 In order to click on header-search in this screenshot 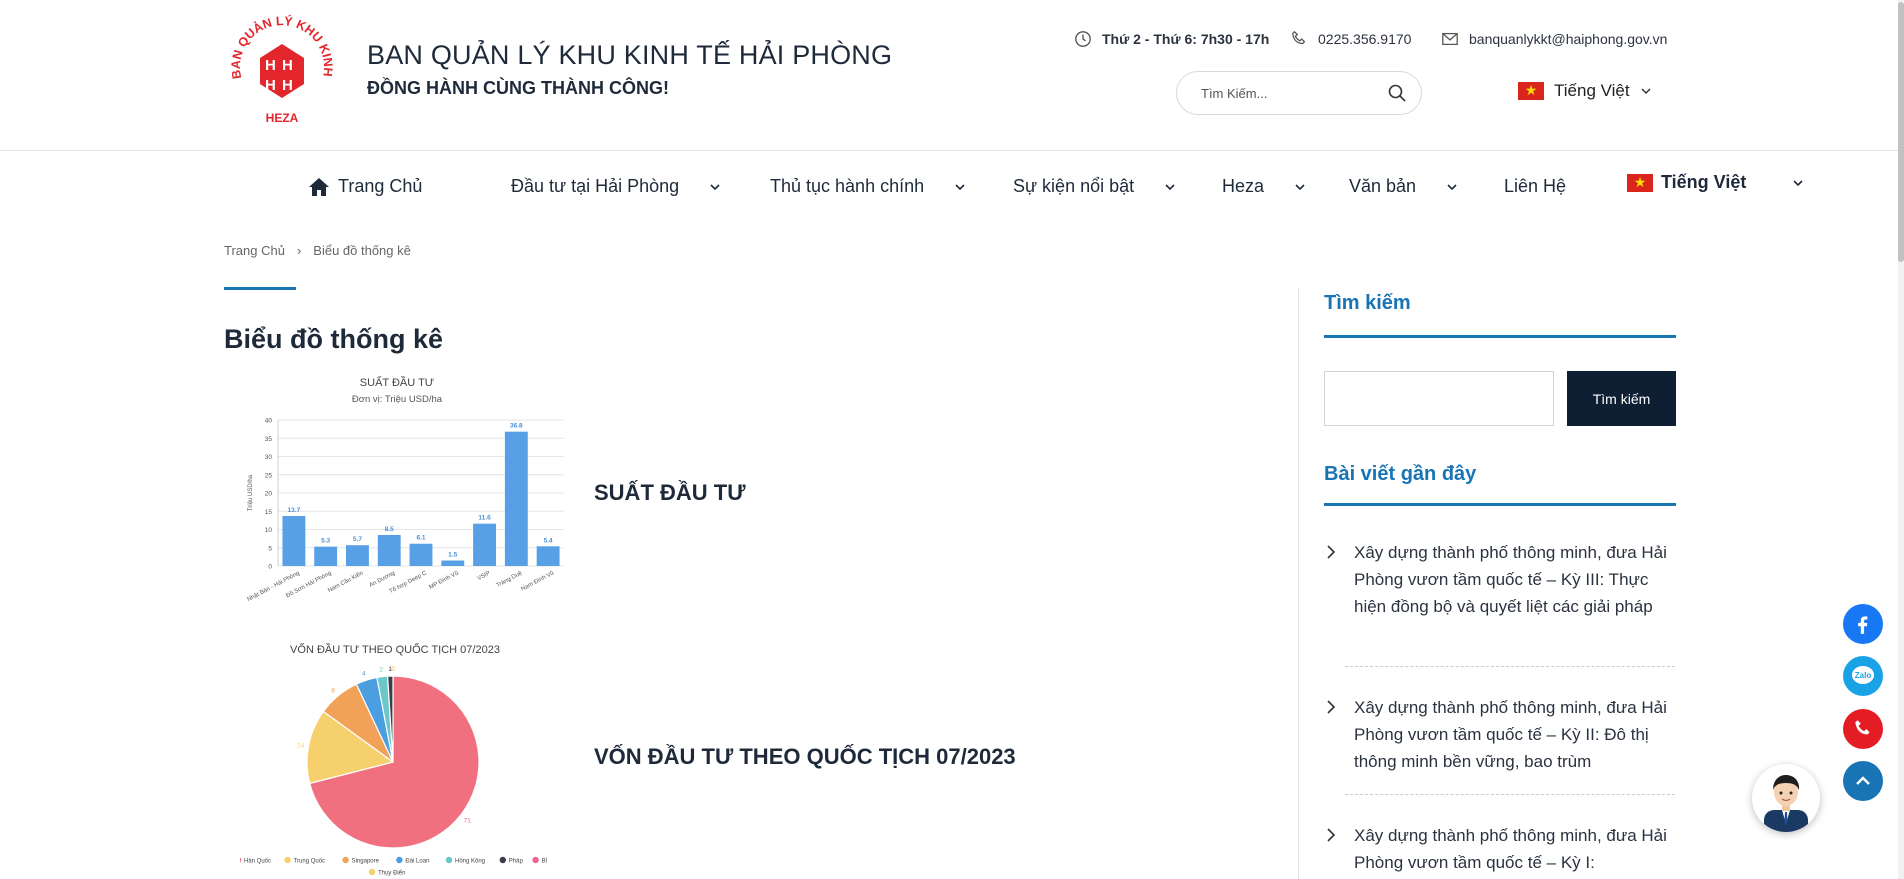, I will do `click(1299, 93)`.